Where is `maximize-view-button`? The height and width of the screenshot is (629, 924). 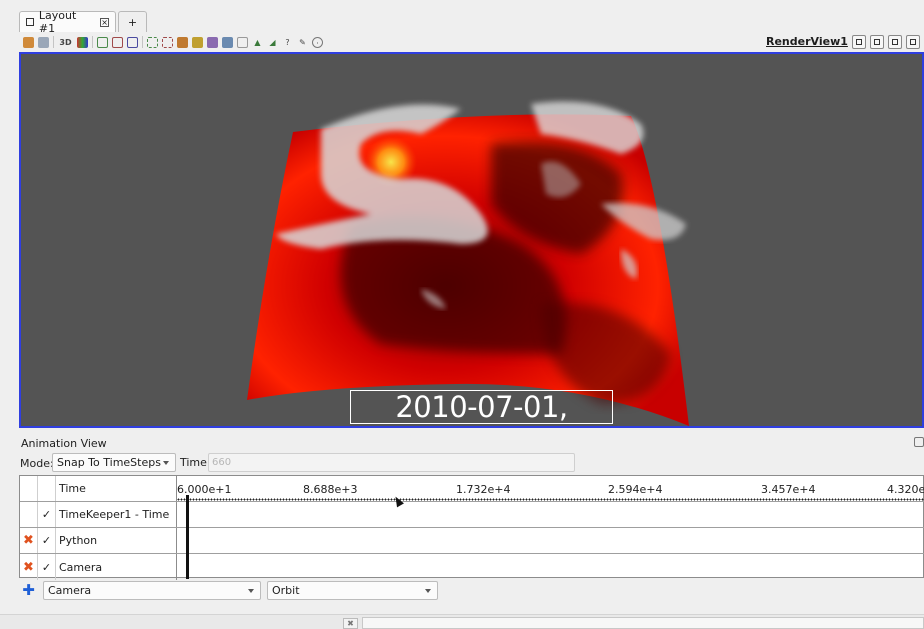 maximize-view-button is located at coordinates (895, 42).